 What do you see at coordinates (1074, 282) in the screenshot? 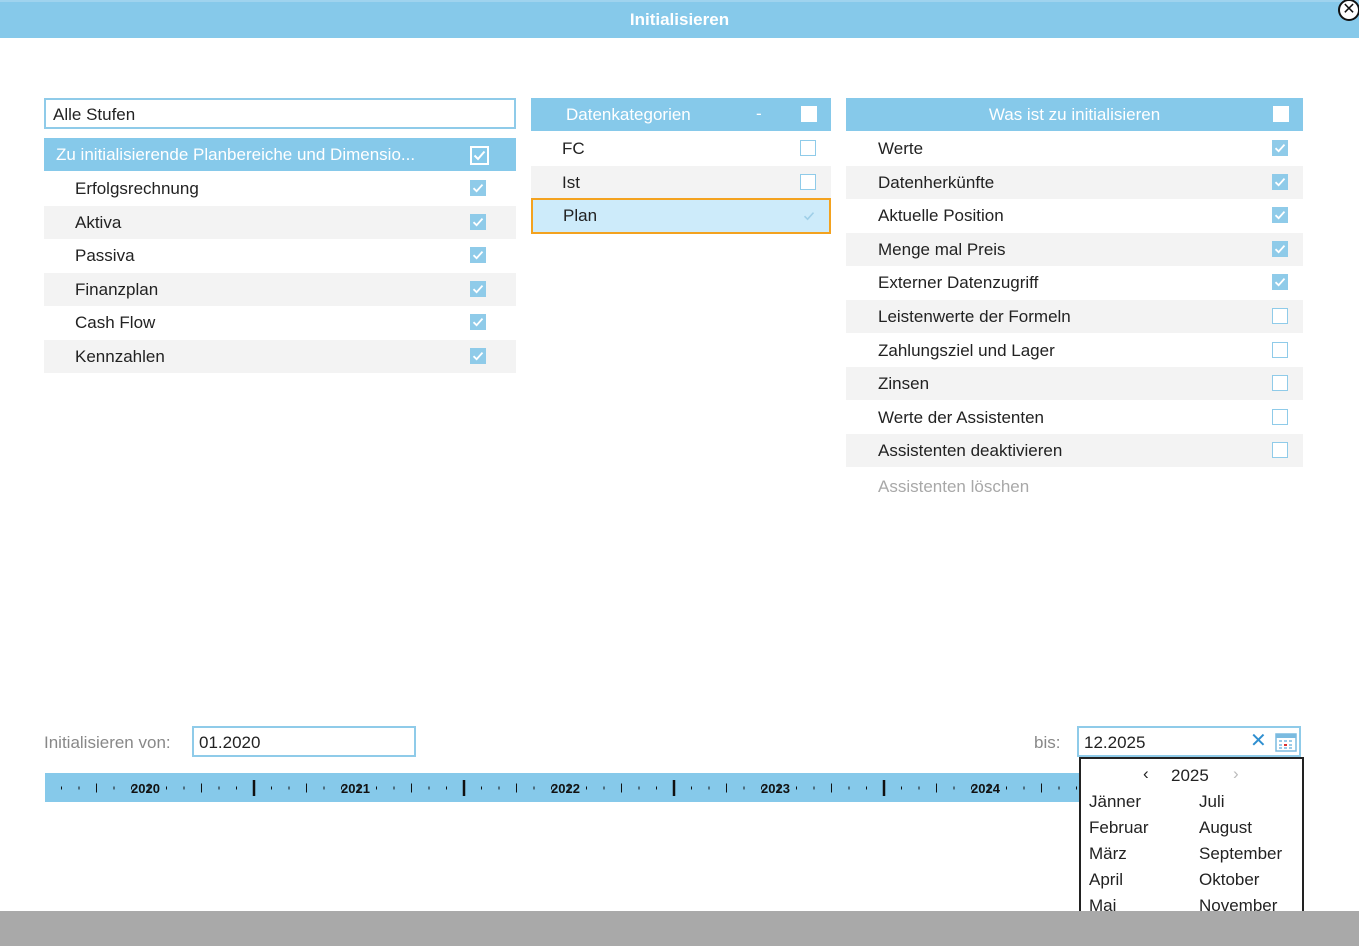
I see `initialize-option: Externer Datenzugriff` at bounding box center [1074, 282].